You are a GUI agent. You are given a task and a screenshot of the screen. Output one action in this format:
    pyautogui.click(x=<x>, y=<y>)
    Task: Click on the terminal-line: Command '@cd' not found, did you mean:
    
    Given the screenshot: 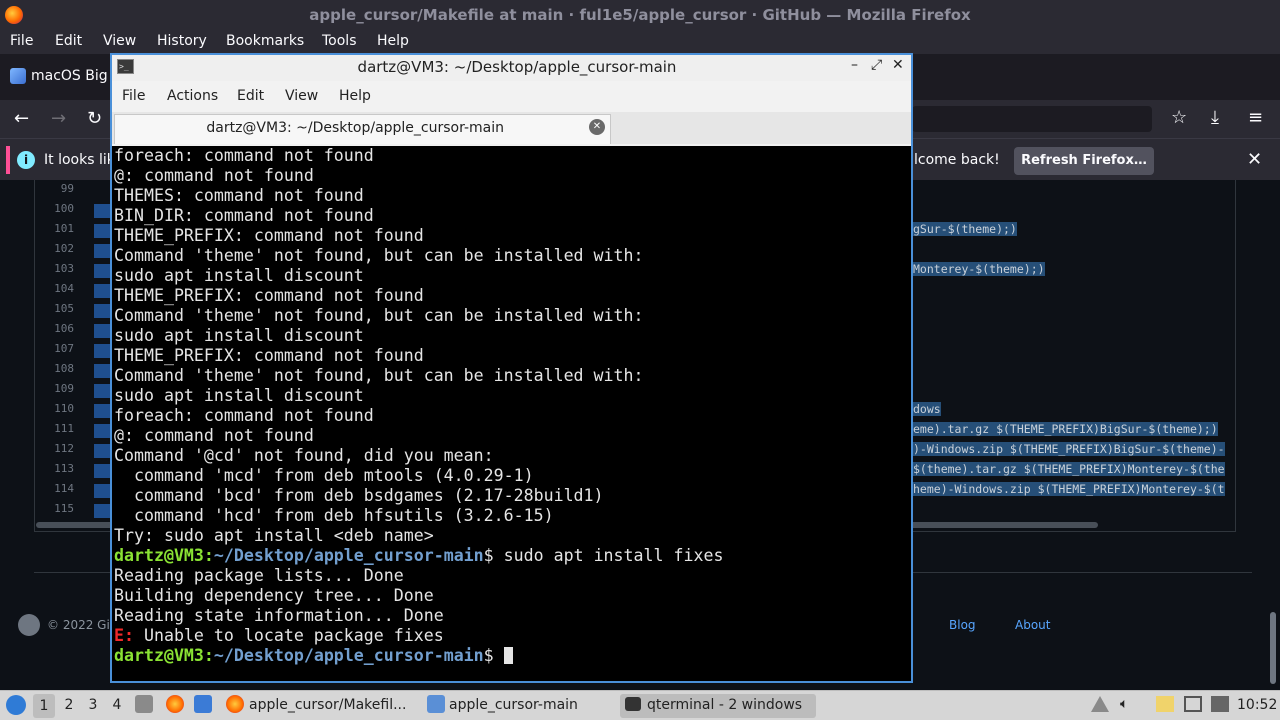 What is the action you would take?
    pyautogui.click(x=418, y=456)
    